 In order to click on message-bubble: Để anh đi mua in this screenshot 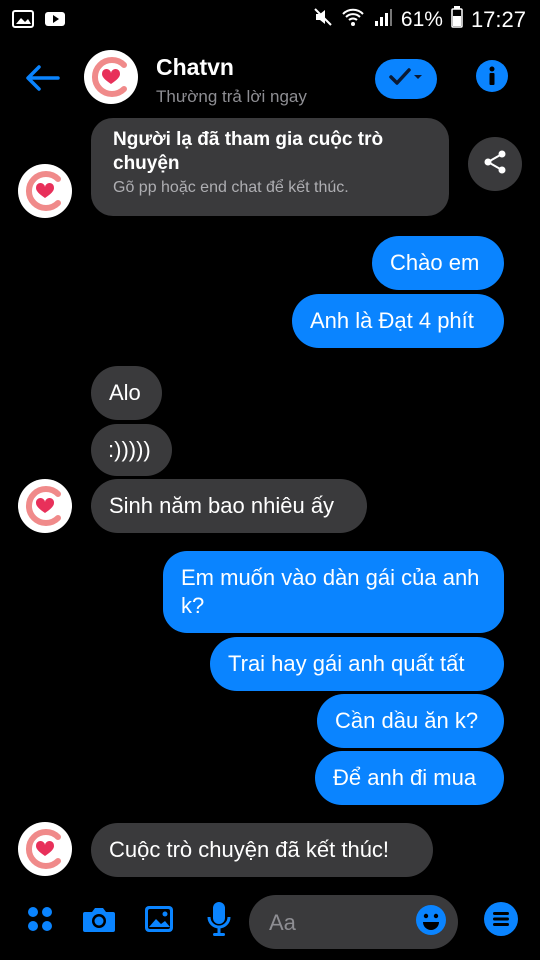, I will do `click(409, 778)`.